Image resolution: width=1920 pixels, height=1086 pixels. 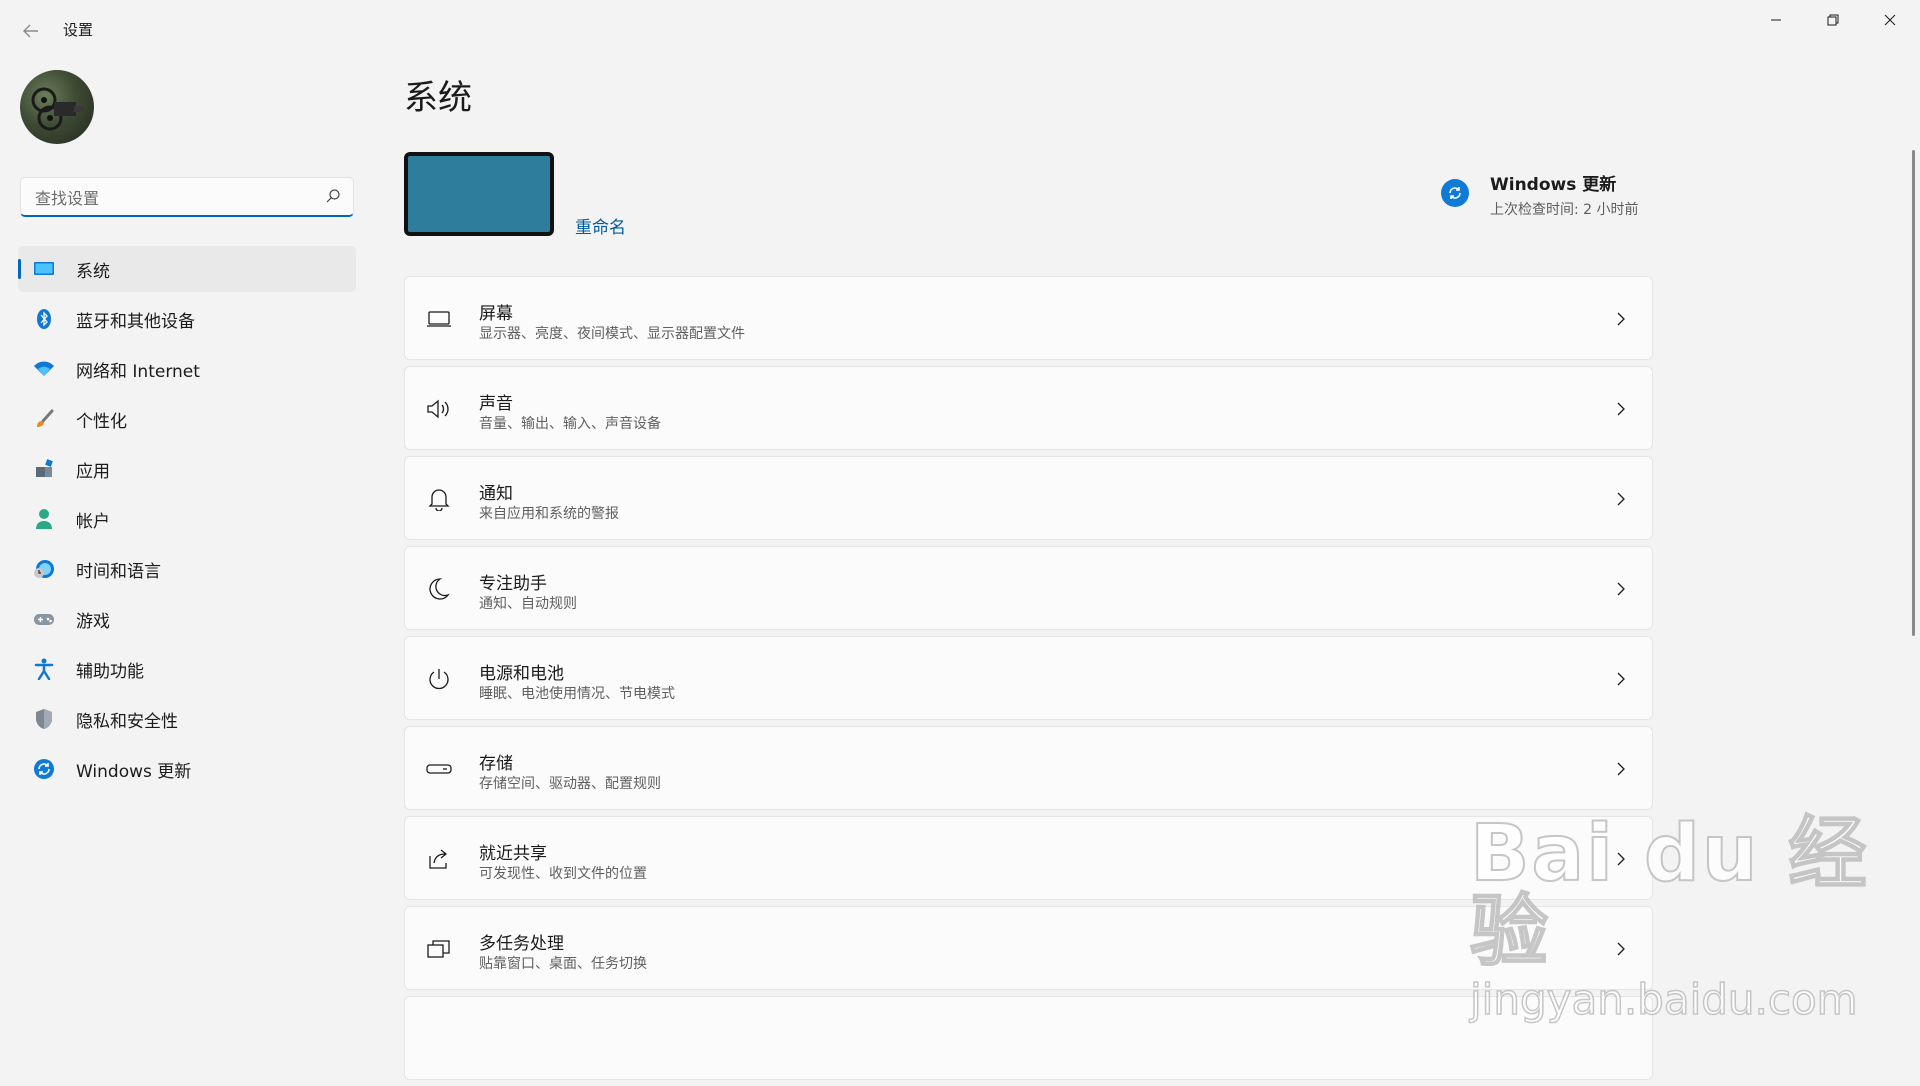 I want to click on card-subtitle: 存储空间、驱动器、配置规则, so click(x=570, y=784).